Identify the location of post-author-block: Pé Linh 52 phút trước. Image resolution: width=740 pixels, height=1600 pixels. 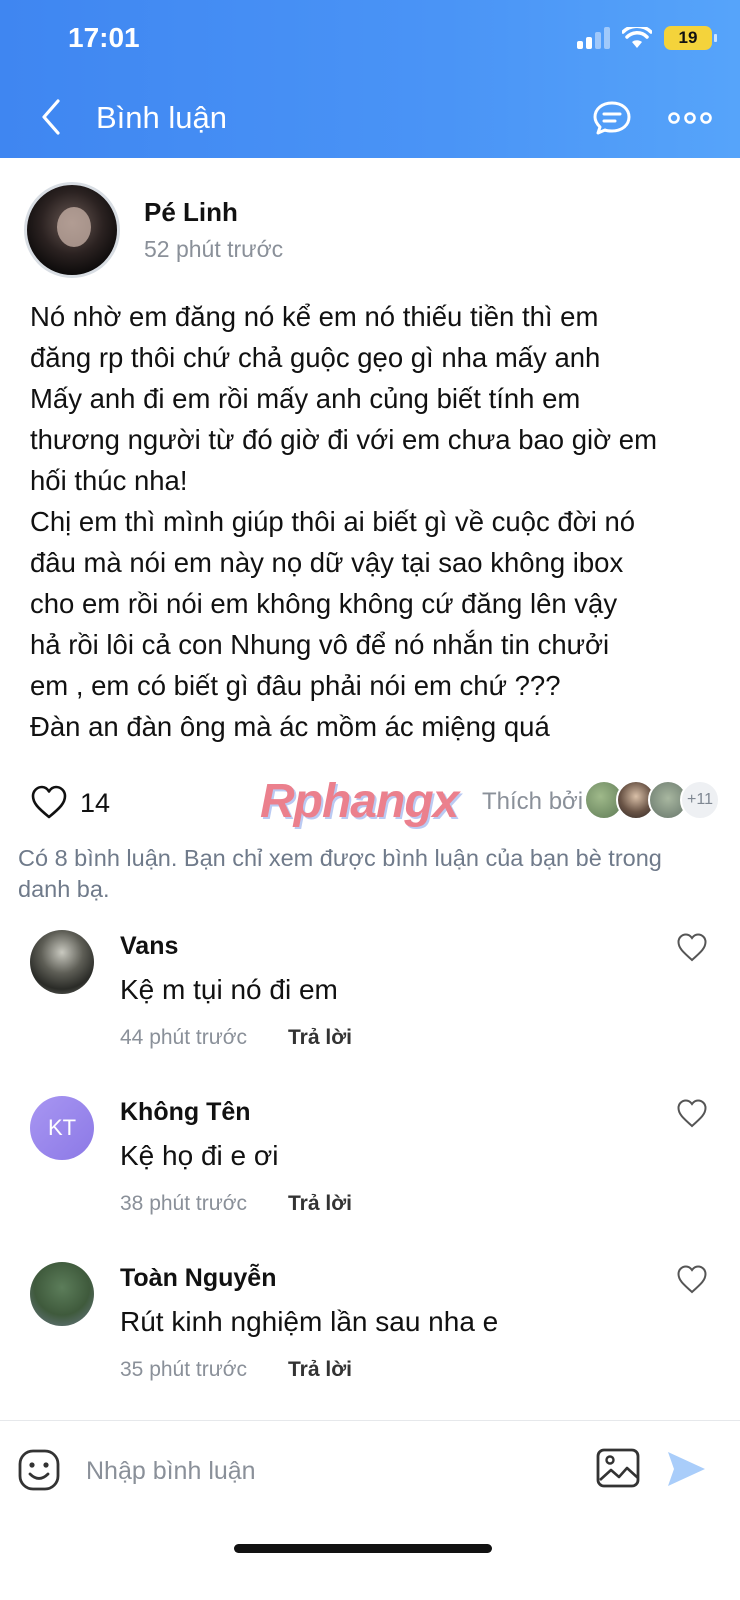
(213, 230).